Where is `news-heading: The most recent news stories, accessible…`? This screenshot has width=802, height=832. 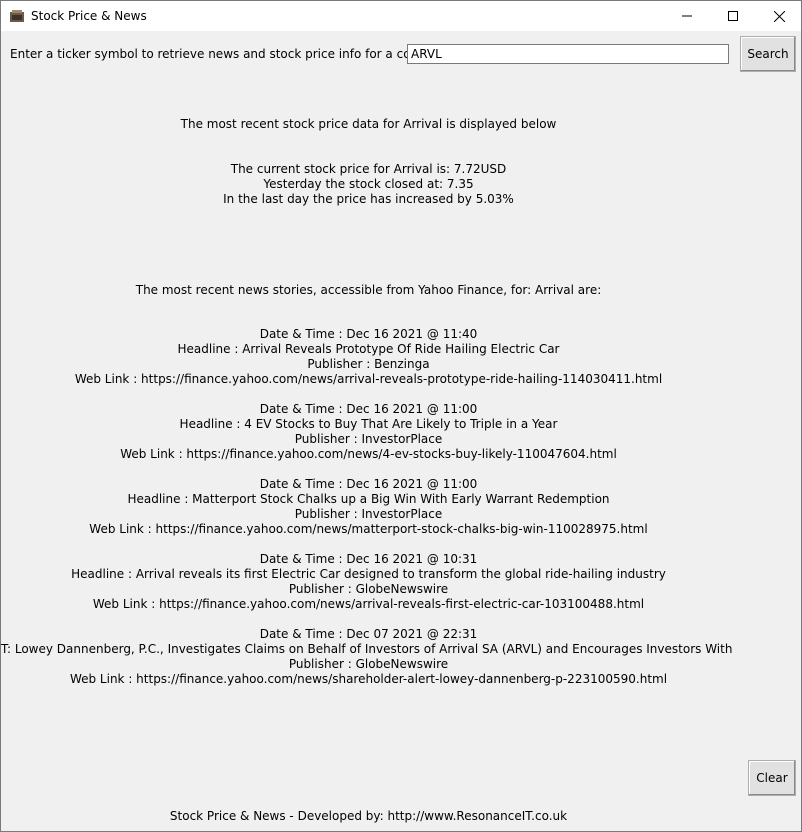 news-heading: The most recent news stories, accessible… is located at coordinates (368, 290).